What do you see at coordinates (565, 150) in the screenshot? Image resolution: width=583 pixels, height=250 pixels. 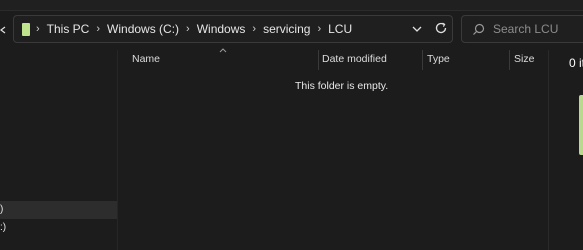 I see `details-pane` at bounding box center [565, 150].